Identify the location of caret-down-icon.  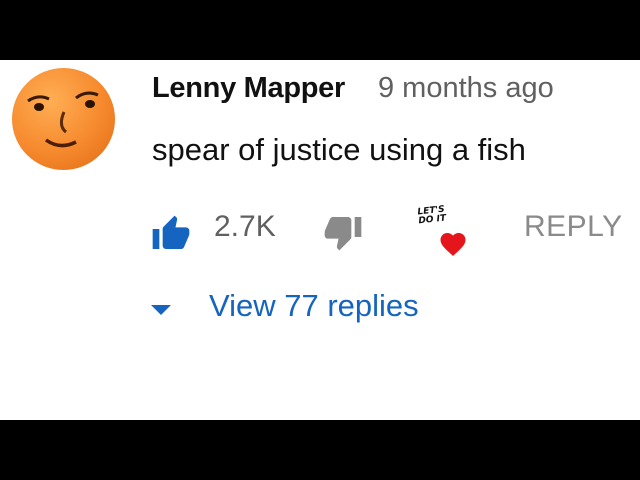
(161, 310).